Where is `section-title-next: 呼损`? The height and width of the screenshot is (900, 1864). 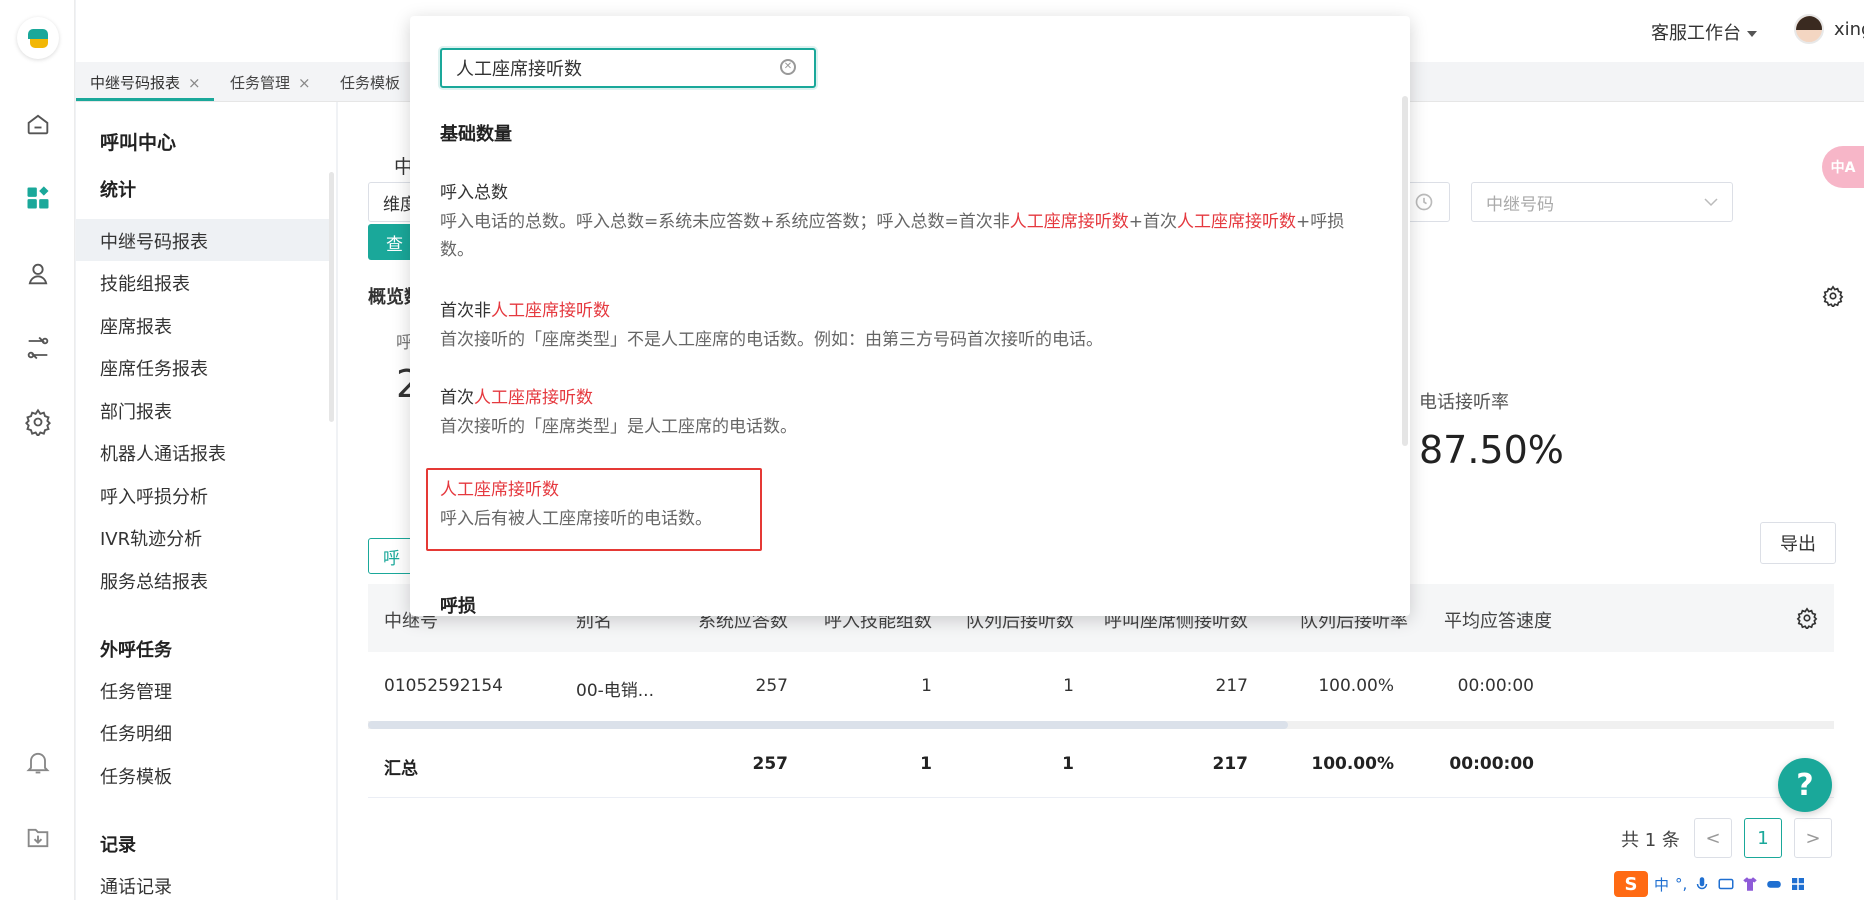 section-title-next: 呼损 is located at coordinates (458, 606).